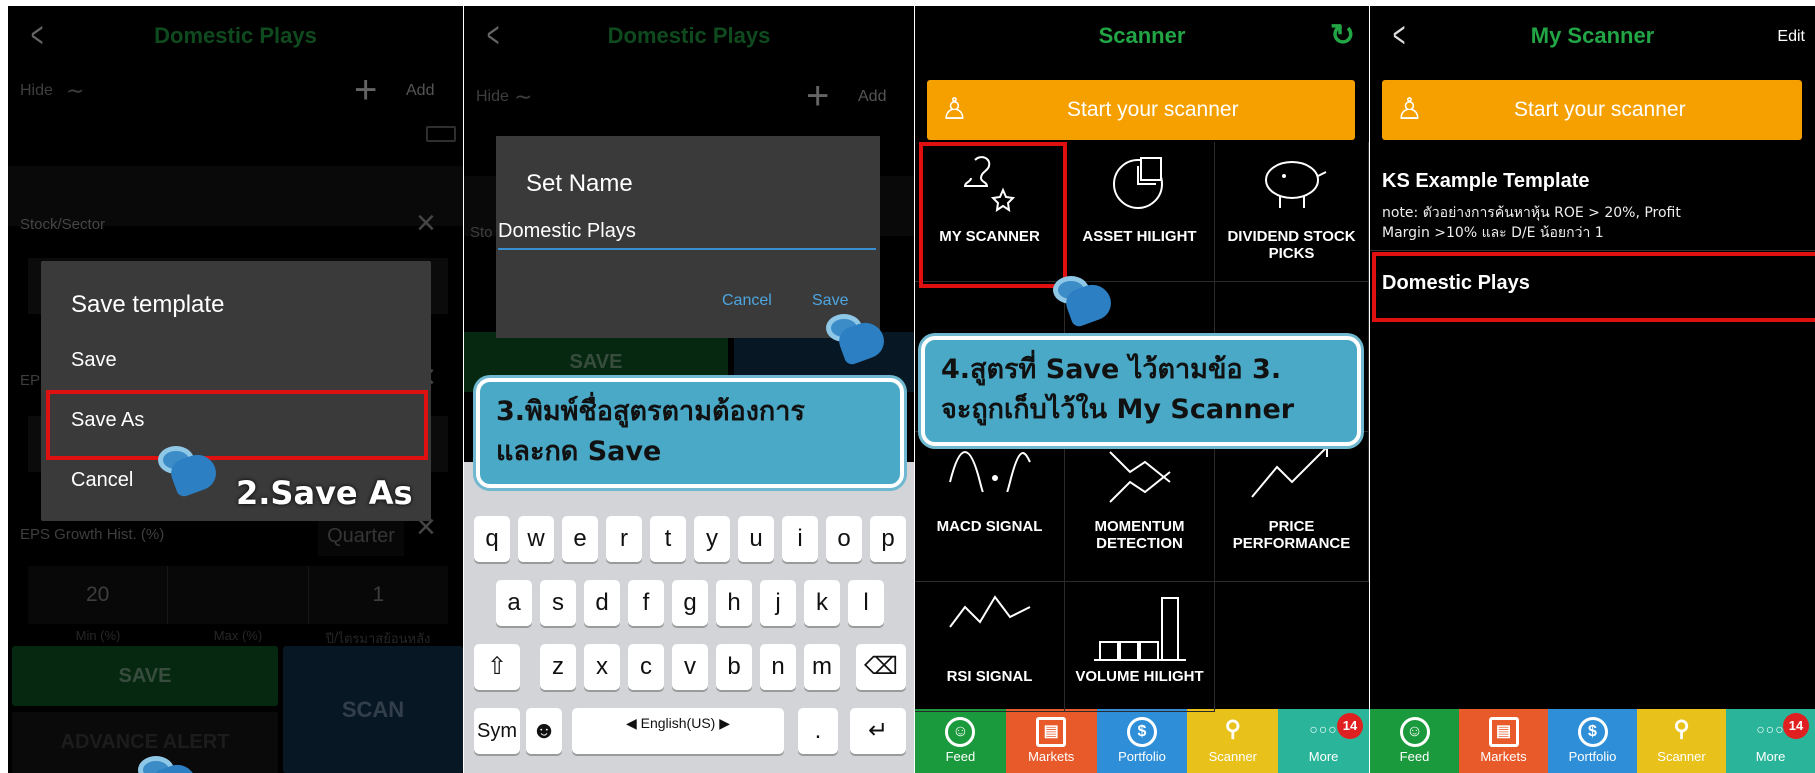 The width and height of the screenshot is (1815, 773). What do you see at coordinates (646, 667) in the screenshot?
I see `key-c: c` at bounding box center [646, 667].